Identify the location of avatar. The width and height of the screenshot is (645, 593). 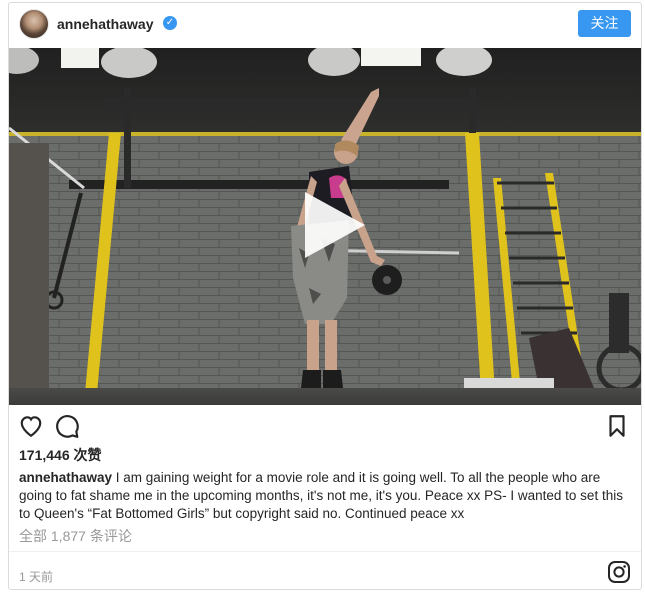
(34, 24).